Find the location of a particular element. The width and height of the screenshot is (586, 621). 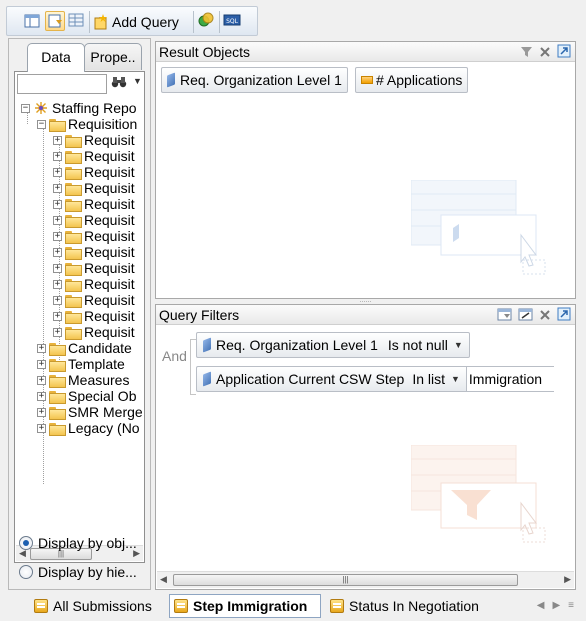

sql-icon: SQL is located at coordinates (233, 21).